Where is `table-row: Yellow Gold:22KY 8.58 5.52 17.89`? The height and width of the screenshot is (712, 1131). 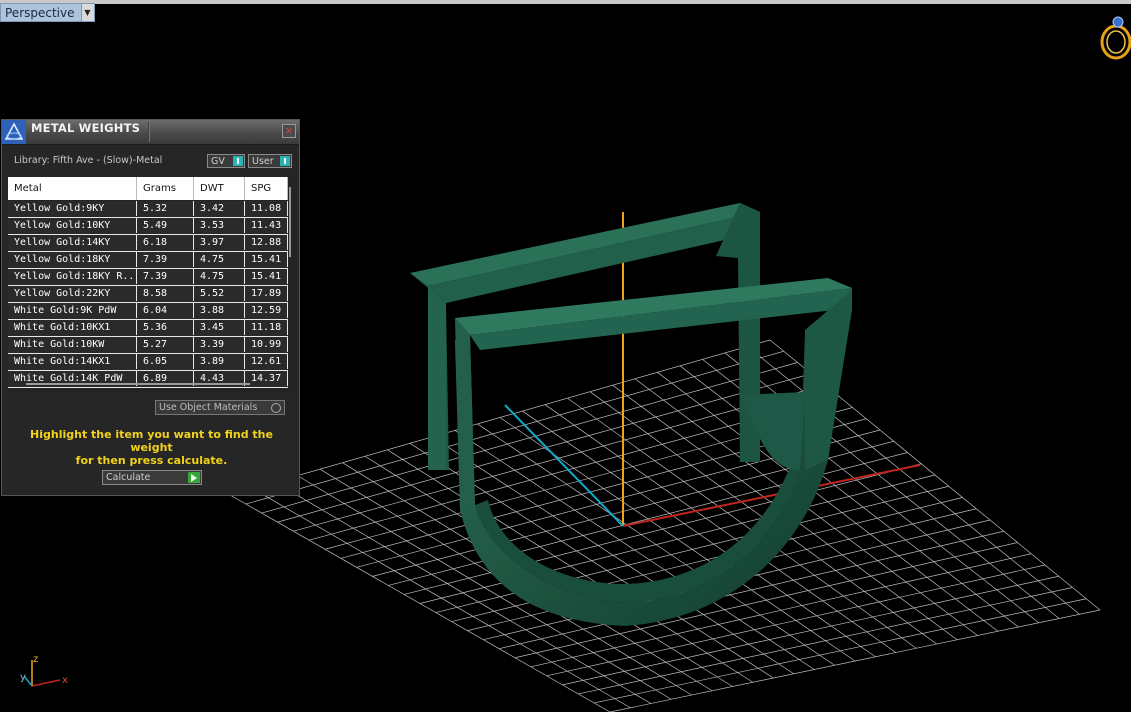 table-row: Yellow Gold:22KY 8.58 5.52 17.89 is located at coordinates (148, 294).